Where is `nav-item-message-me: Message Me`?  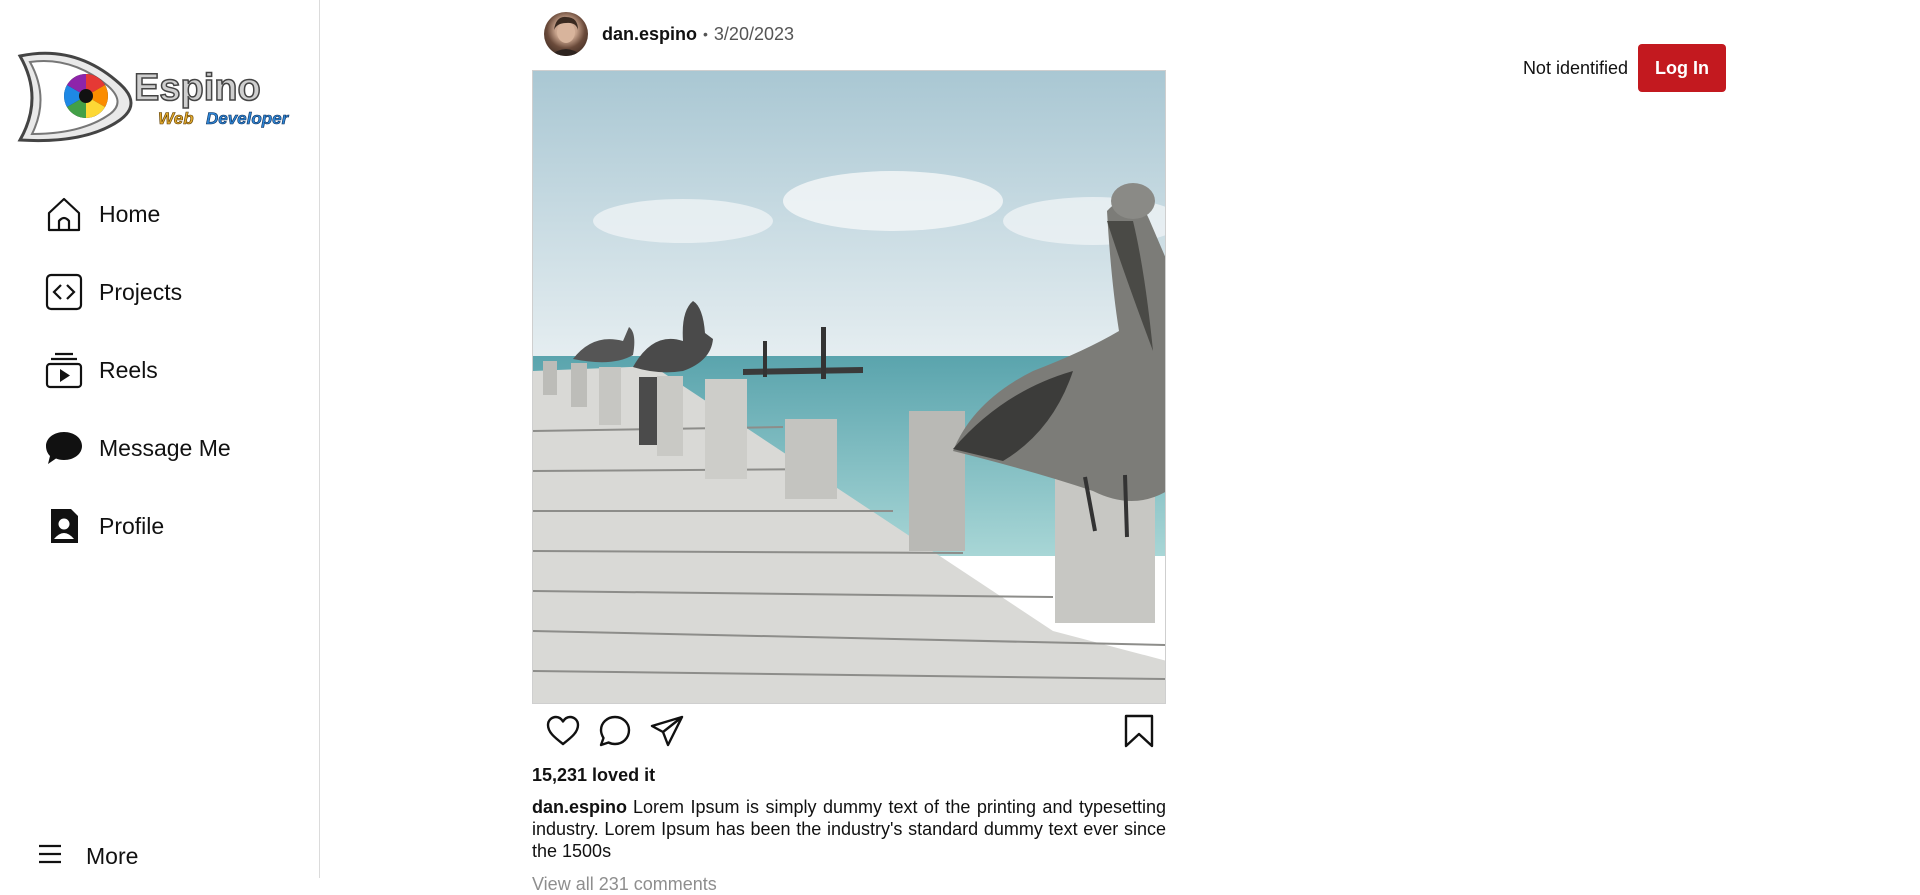 nav-item-message-me: Message Me is located at coordinates (137, 448).